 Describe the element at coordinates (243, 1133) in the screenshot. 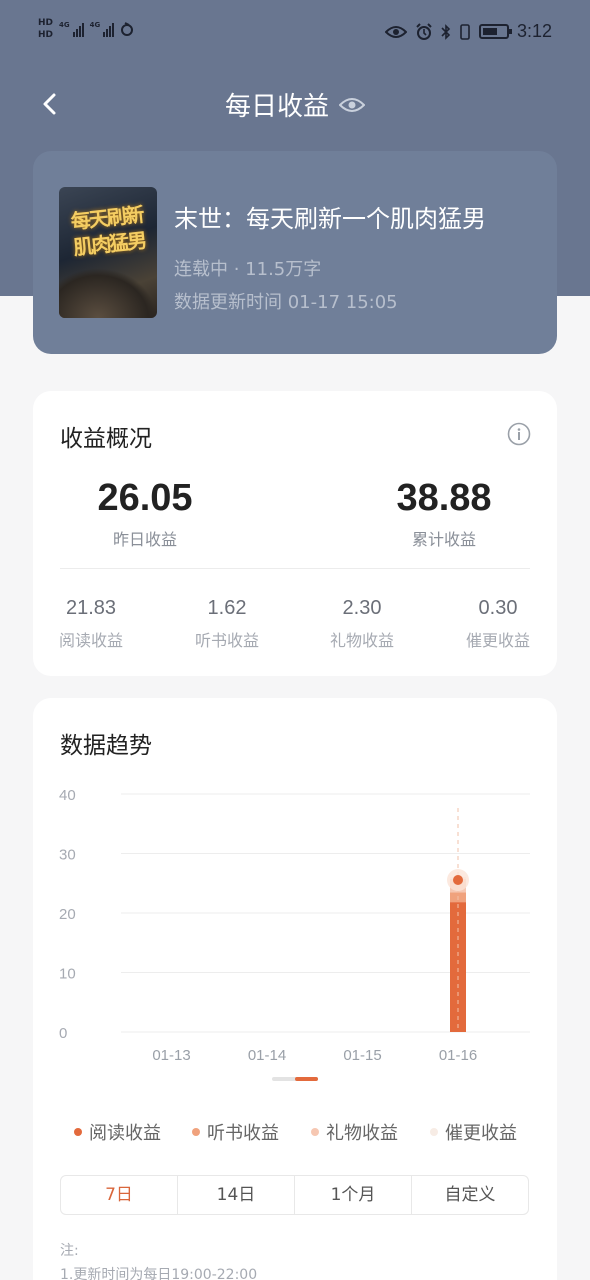

I see `legend-label: 听书收益` at that location.